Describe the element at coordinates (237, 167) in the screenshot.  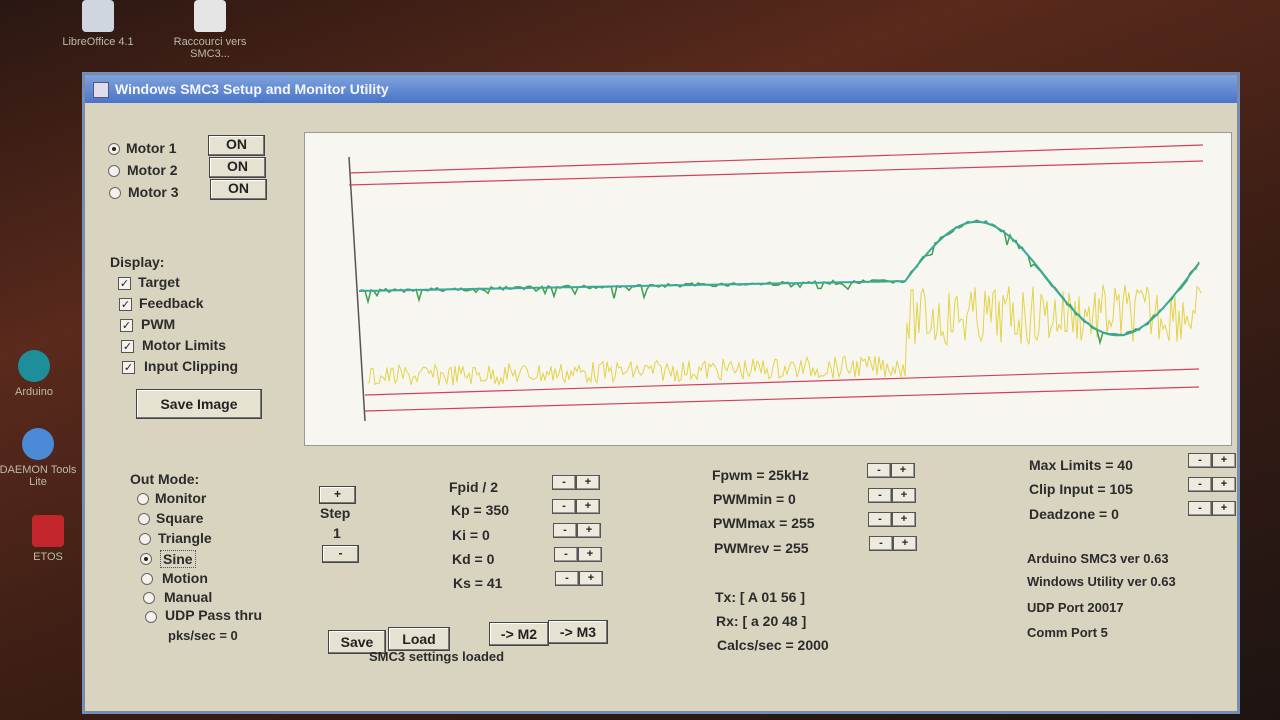
I see `motor-2-on-button: ON` at that location.